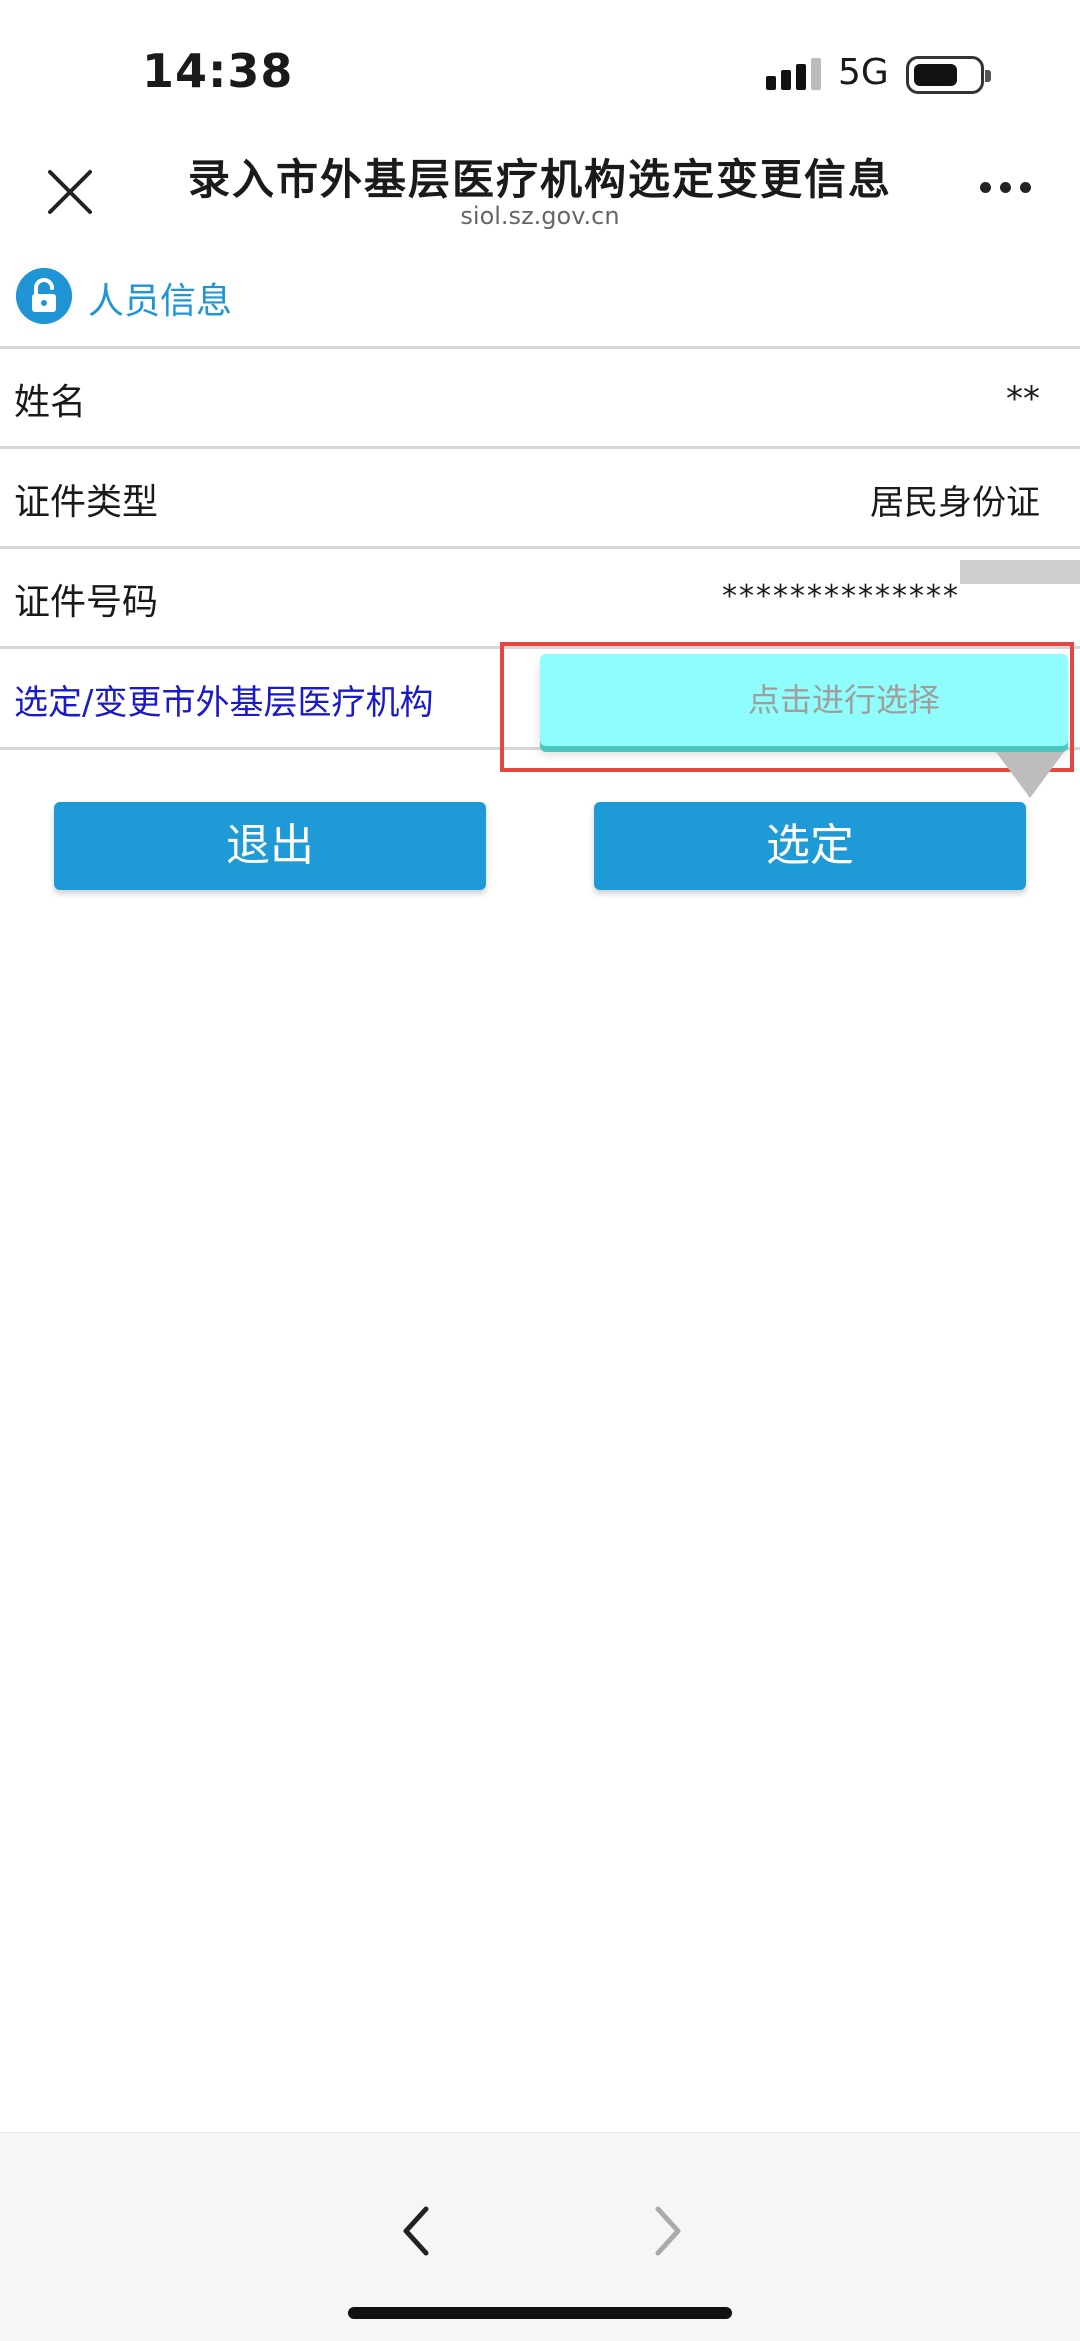 The height and width of the screenshot is (2341, 1080). Describe the element at coordinates (1008, 190) in the screenshot. I see `more-icon` at that location.